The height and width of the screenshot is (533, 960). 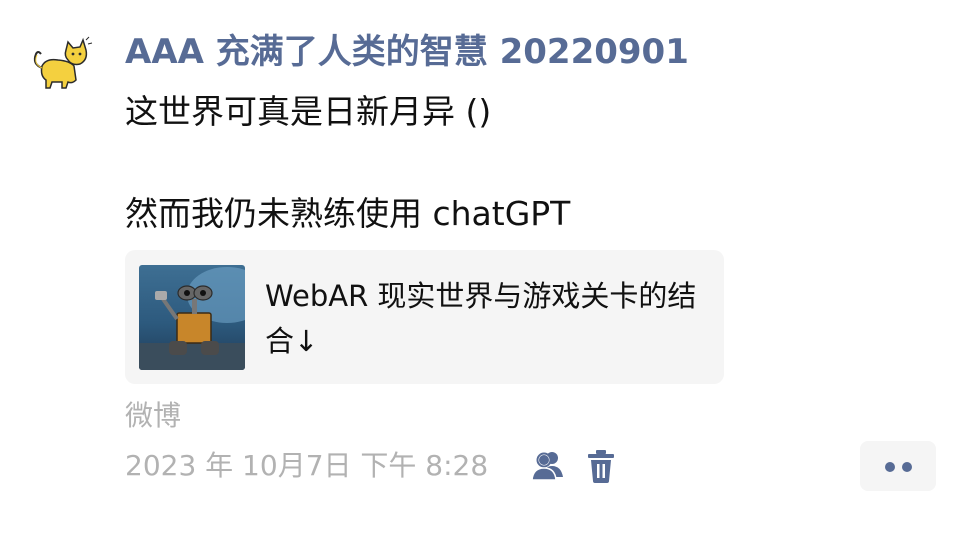 What do you see at coordinates (348, 213) in the screenshot?
I see `post-text-line-2: 然而我仍未熟练使用 chatGPT` at bounding box center [348, 213].